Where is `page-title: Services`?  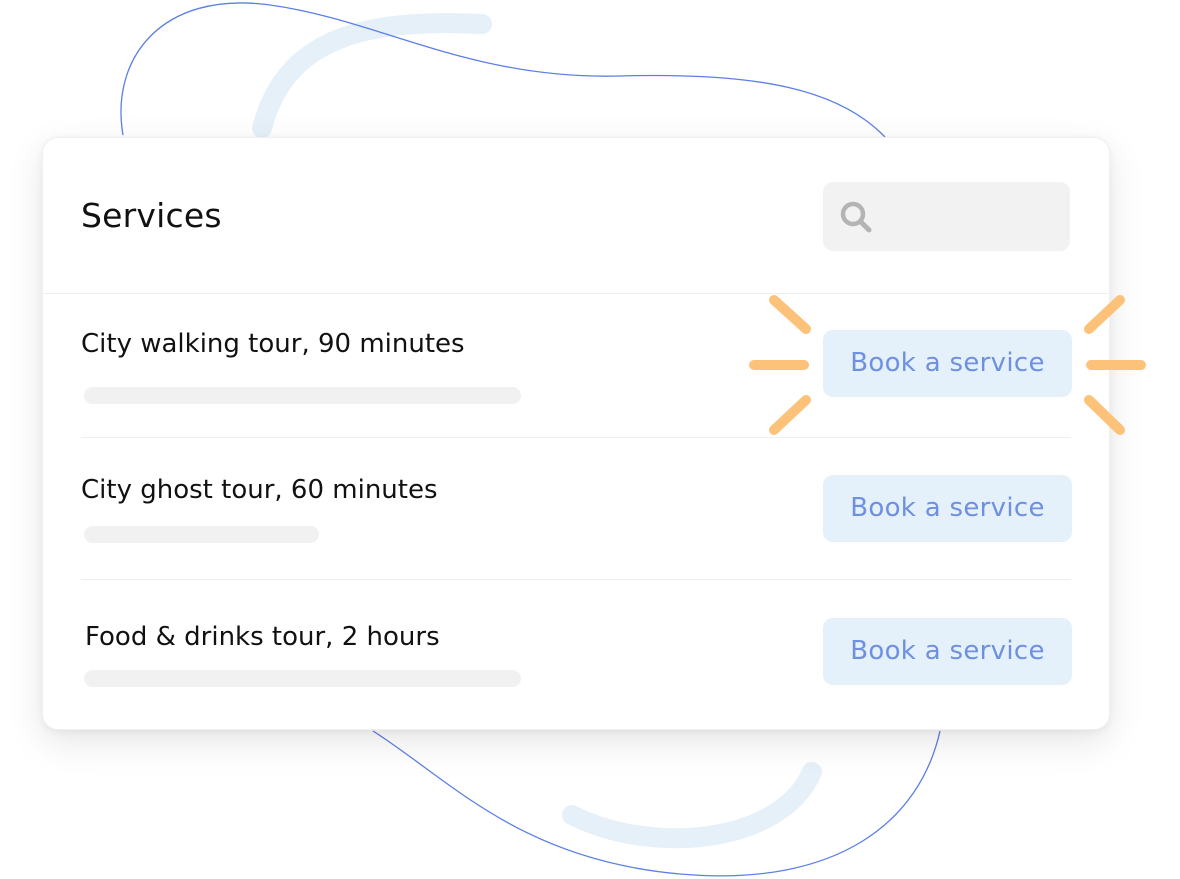
page-title: Services is located at coordinates (151, 215).